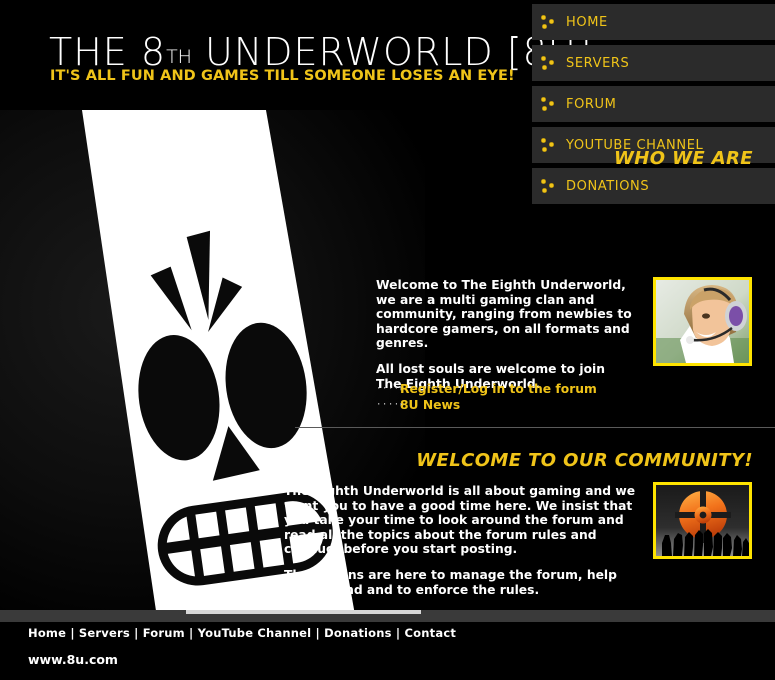 The image size is (775, 680). Describe the element at coordinates (303, 612) in the screenshot. I see `footer-bar-highlight` at that location.